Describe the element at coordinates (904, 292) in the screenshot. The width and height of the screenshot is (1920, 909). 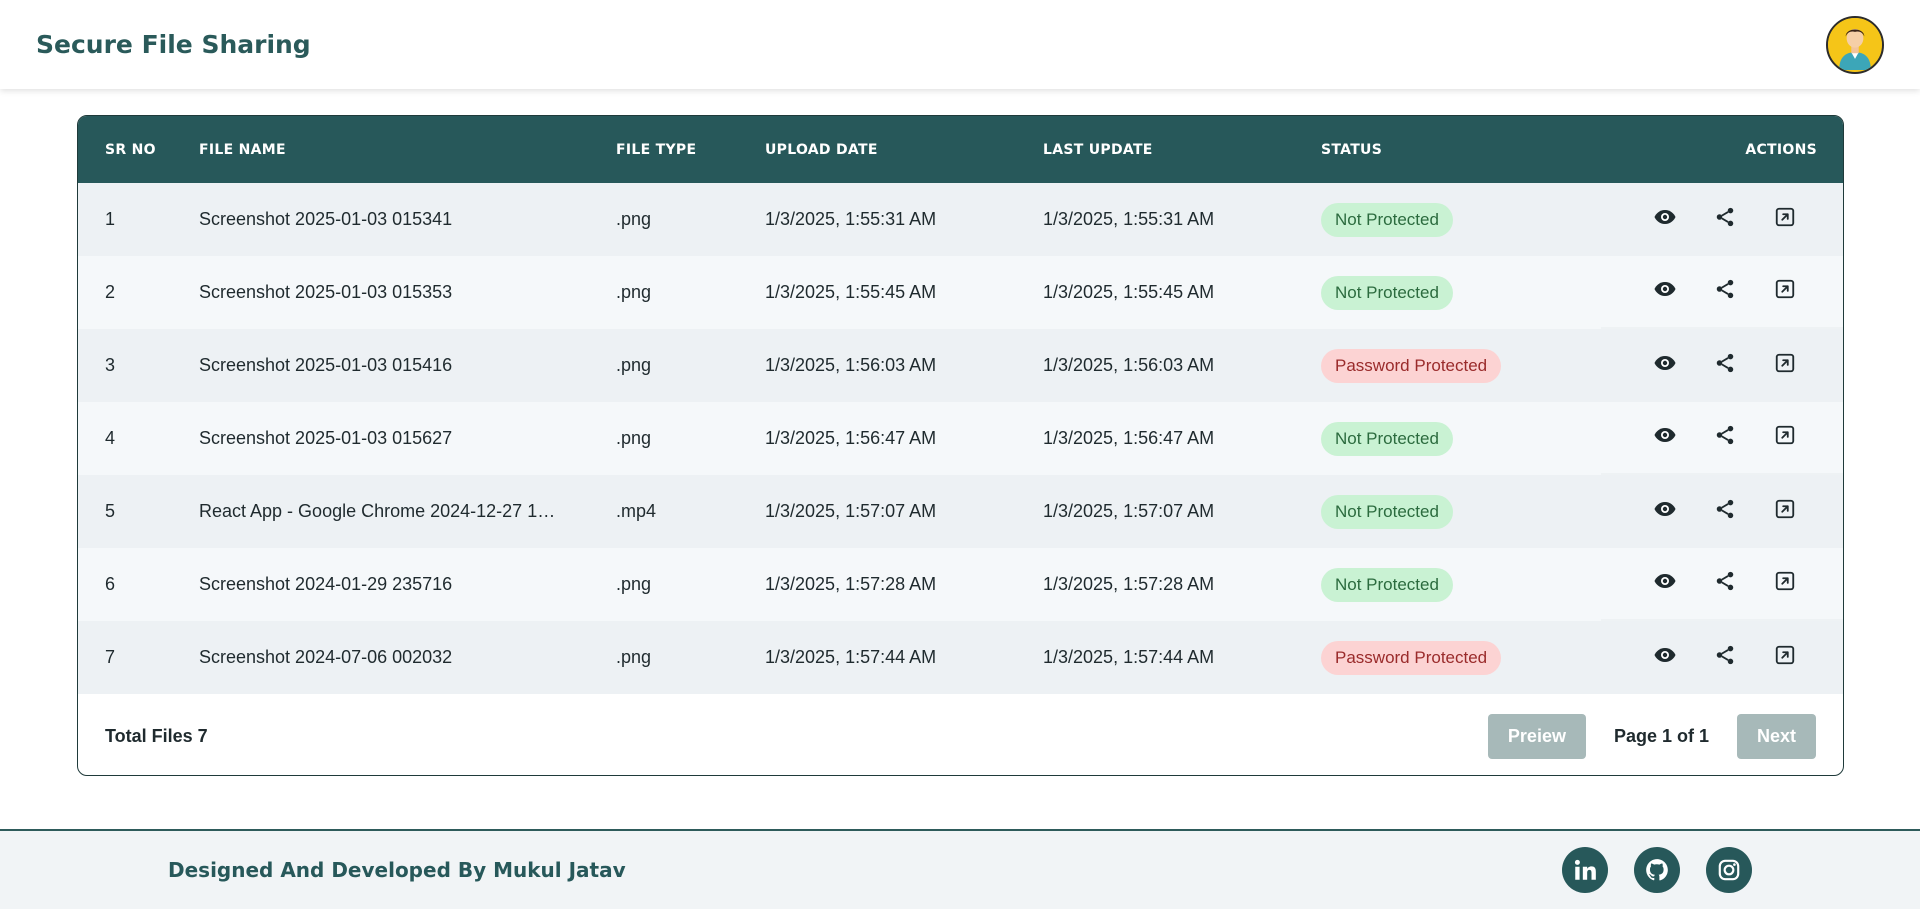
I see `cell-upload-date: 1/3/2025, 1:55:45 AM` at that location.